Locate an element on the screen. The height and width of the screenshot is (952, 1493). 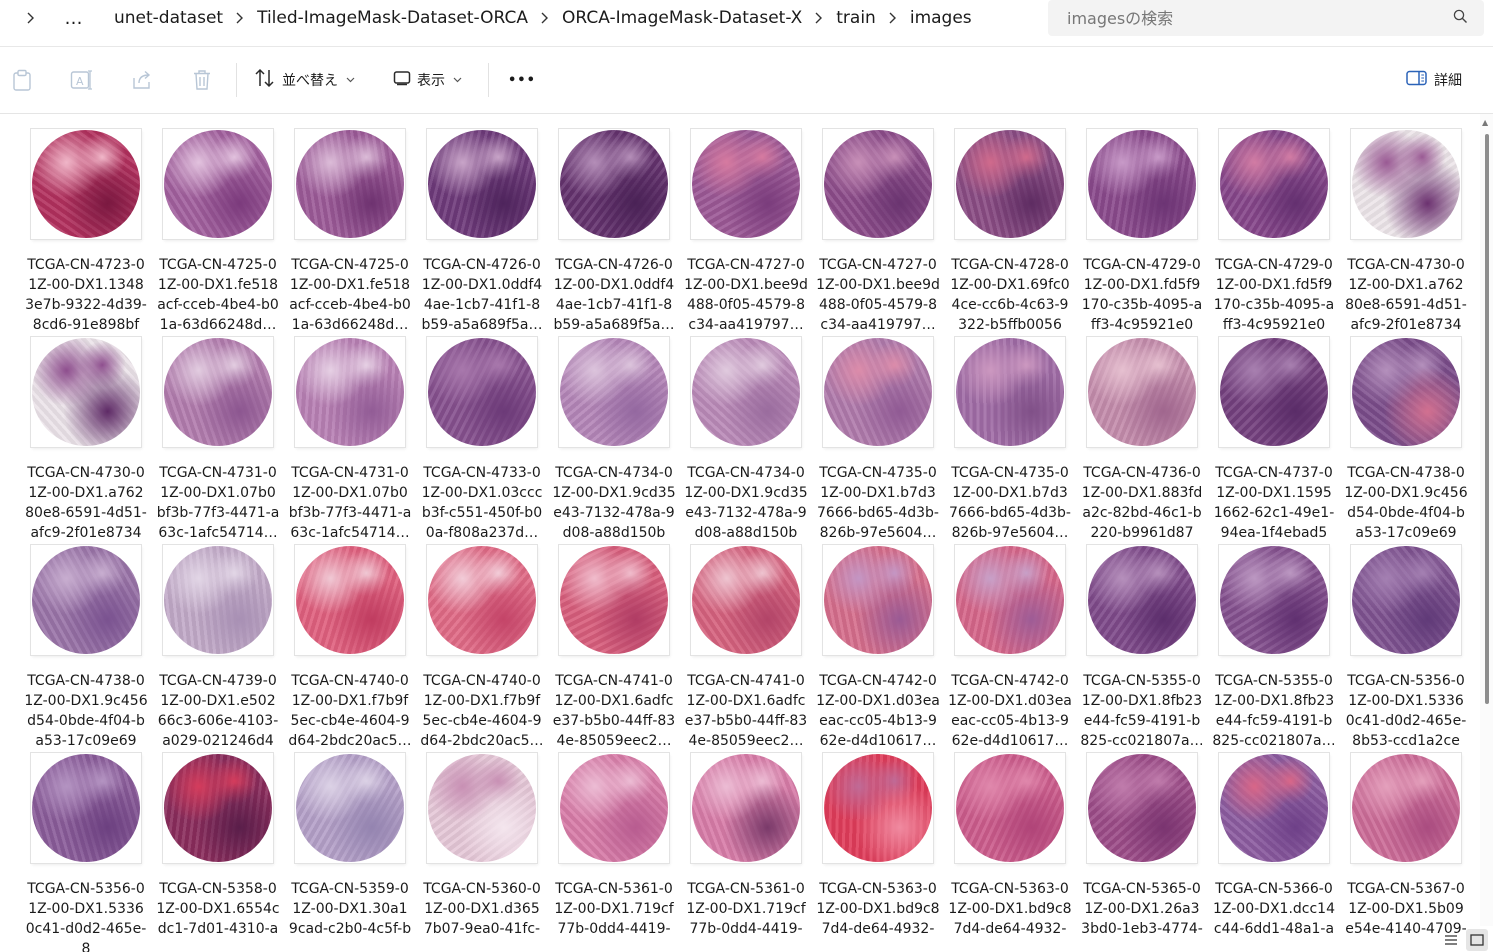
scroll-up-arrow-icon: ▲ is located at coordinates (1485, 122).